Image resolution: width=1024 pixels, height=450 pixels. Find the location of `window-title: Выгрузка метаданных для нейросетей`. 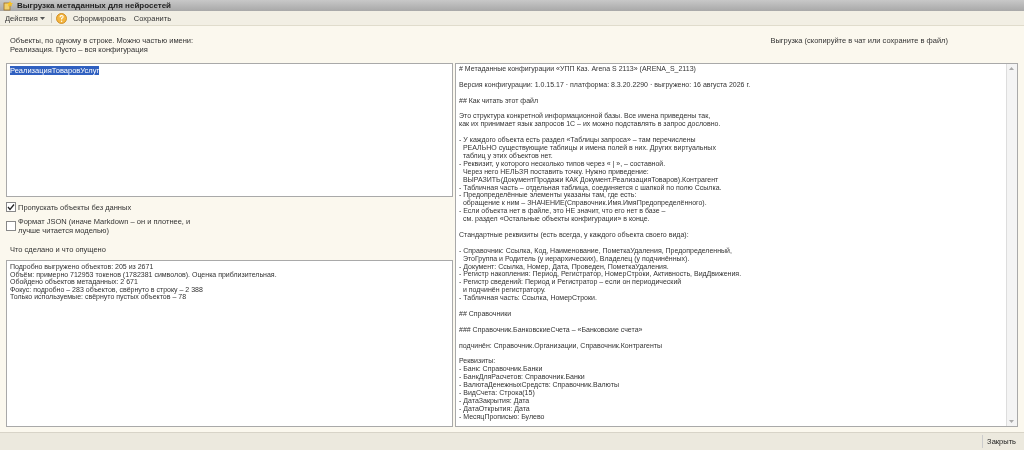

window-title: Выгрузка метаданных для нейросетей is located at coordinates (94, 5).